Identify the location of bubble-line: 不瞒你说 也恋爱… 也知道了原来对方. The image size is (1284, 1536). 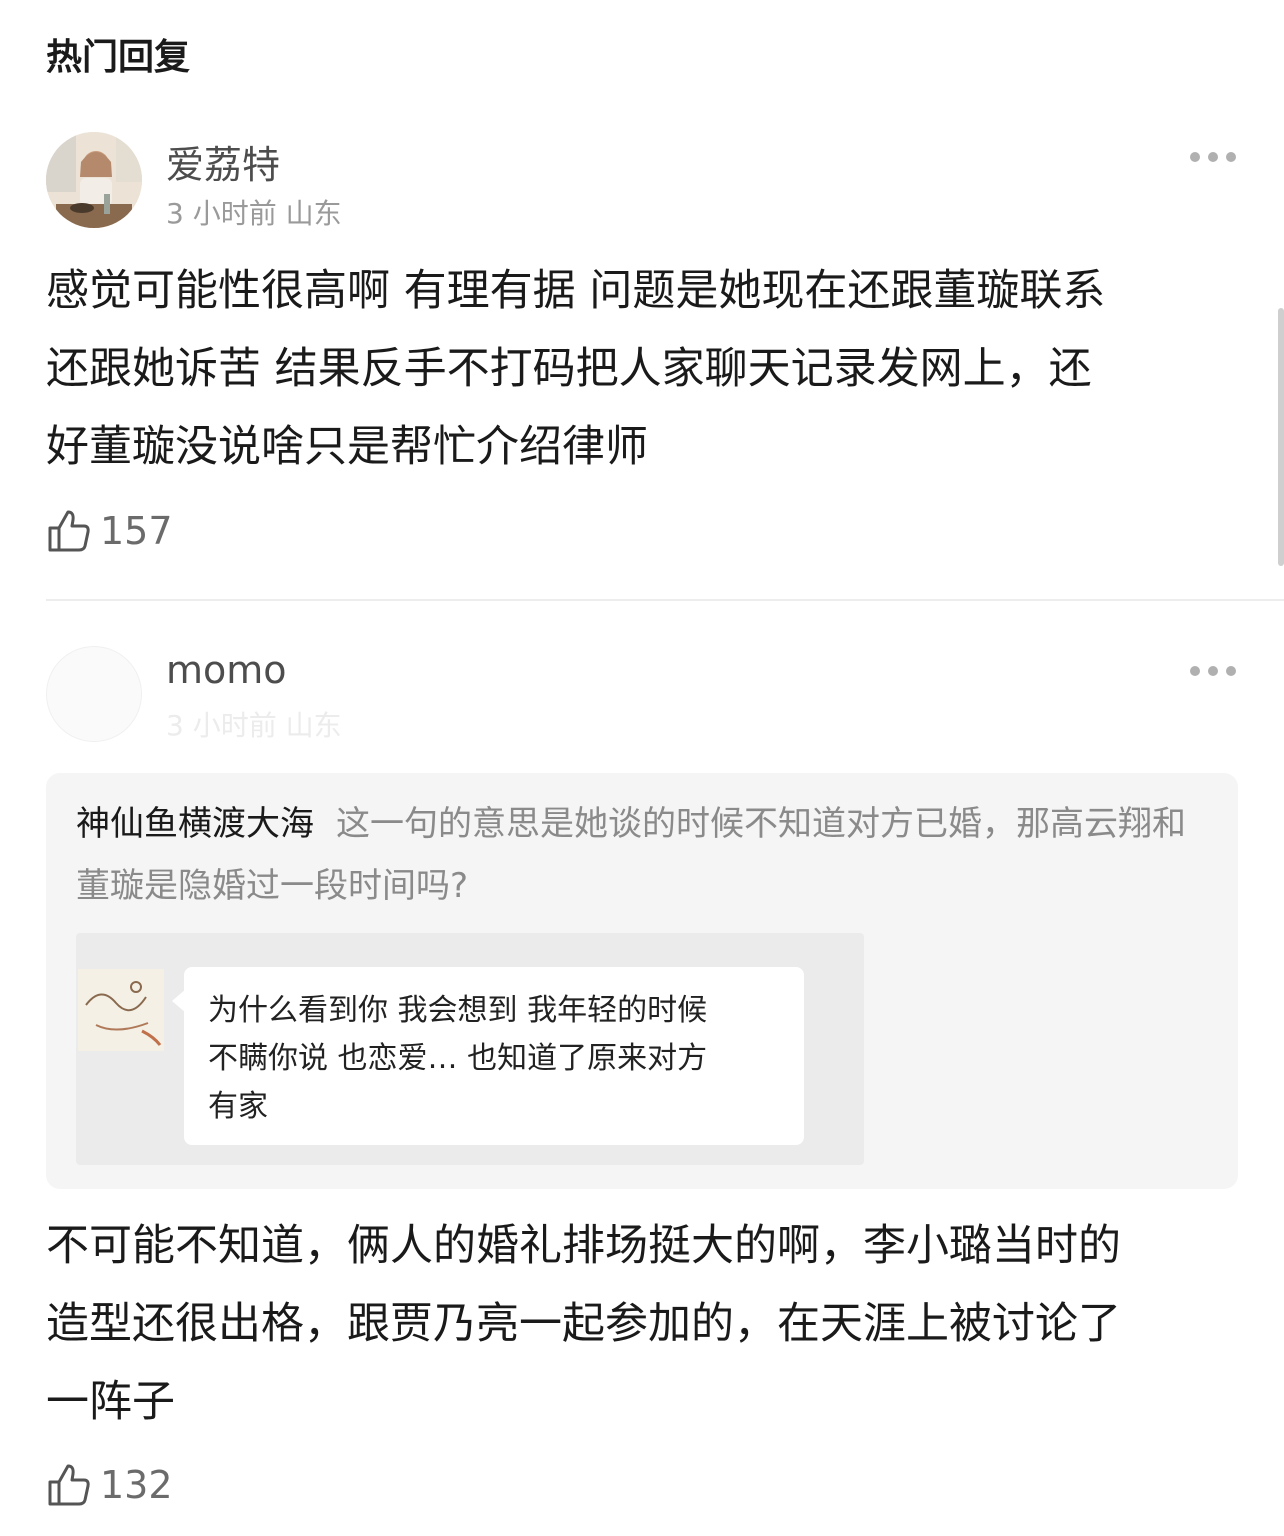
(458, 1058).